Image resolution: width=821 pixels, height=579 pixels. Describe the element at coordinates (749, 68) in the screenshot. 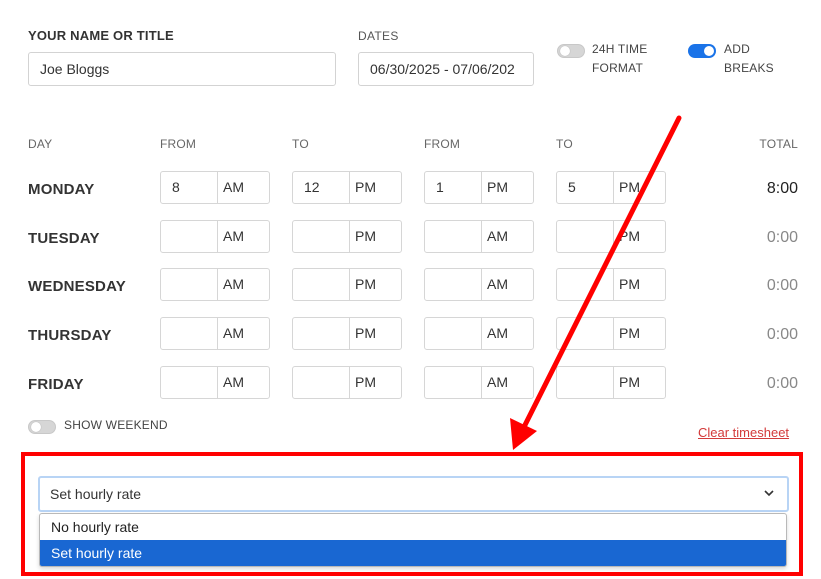

I see `toggle-breaks-label-line2: BREAKS` at that location.